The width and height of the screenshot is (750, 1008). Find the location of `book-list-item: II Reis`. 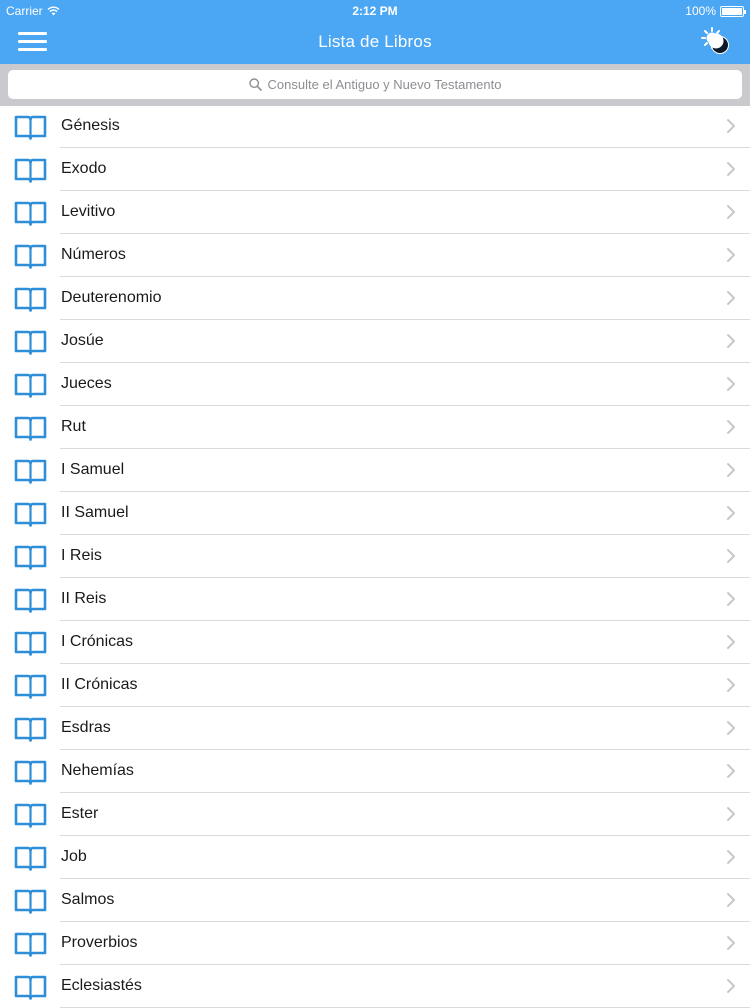

book-list-item: II Reis is located at coordinates (375, 599).